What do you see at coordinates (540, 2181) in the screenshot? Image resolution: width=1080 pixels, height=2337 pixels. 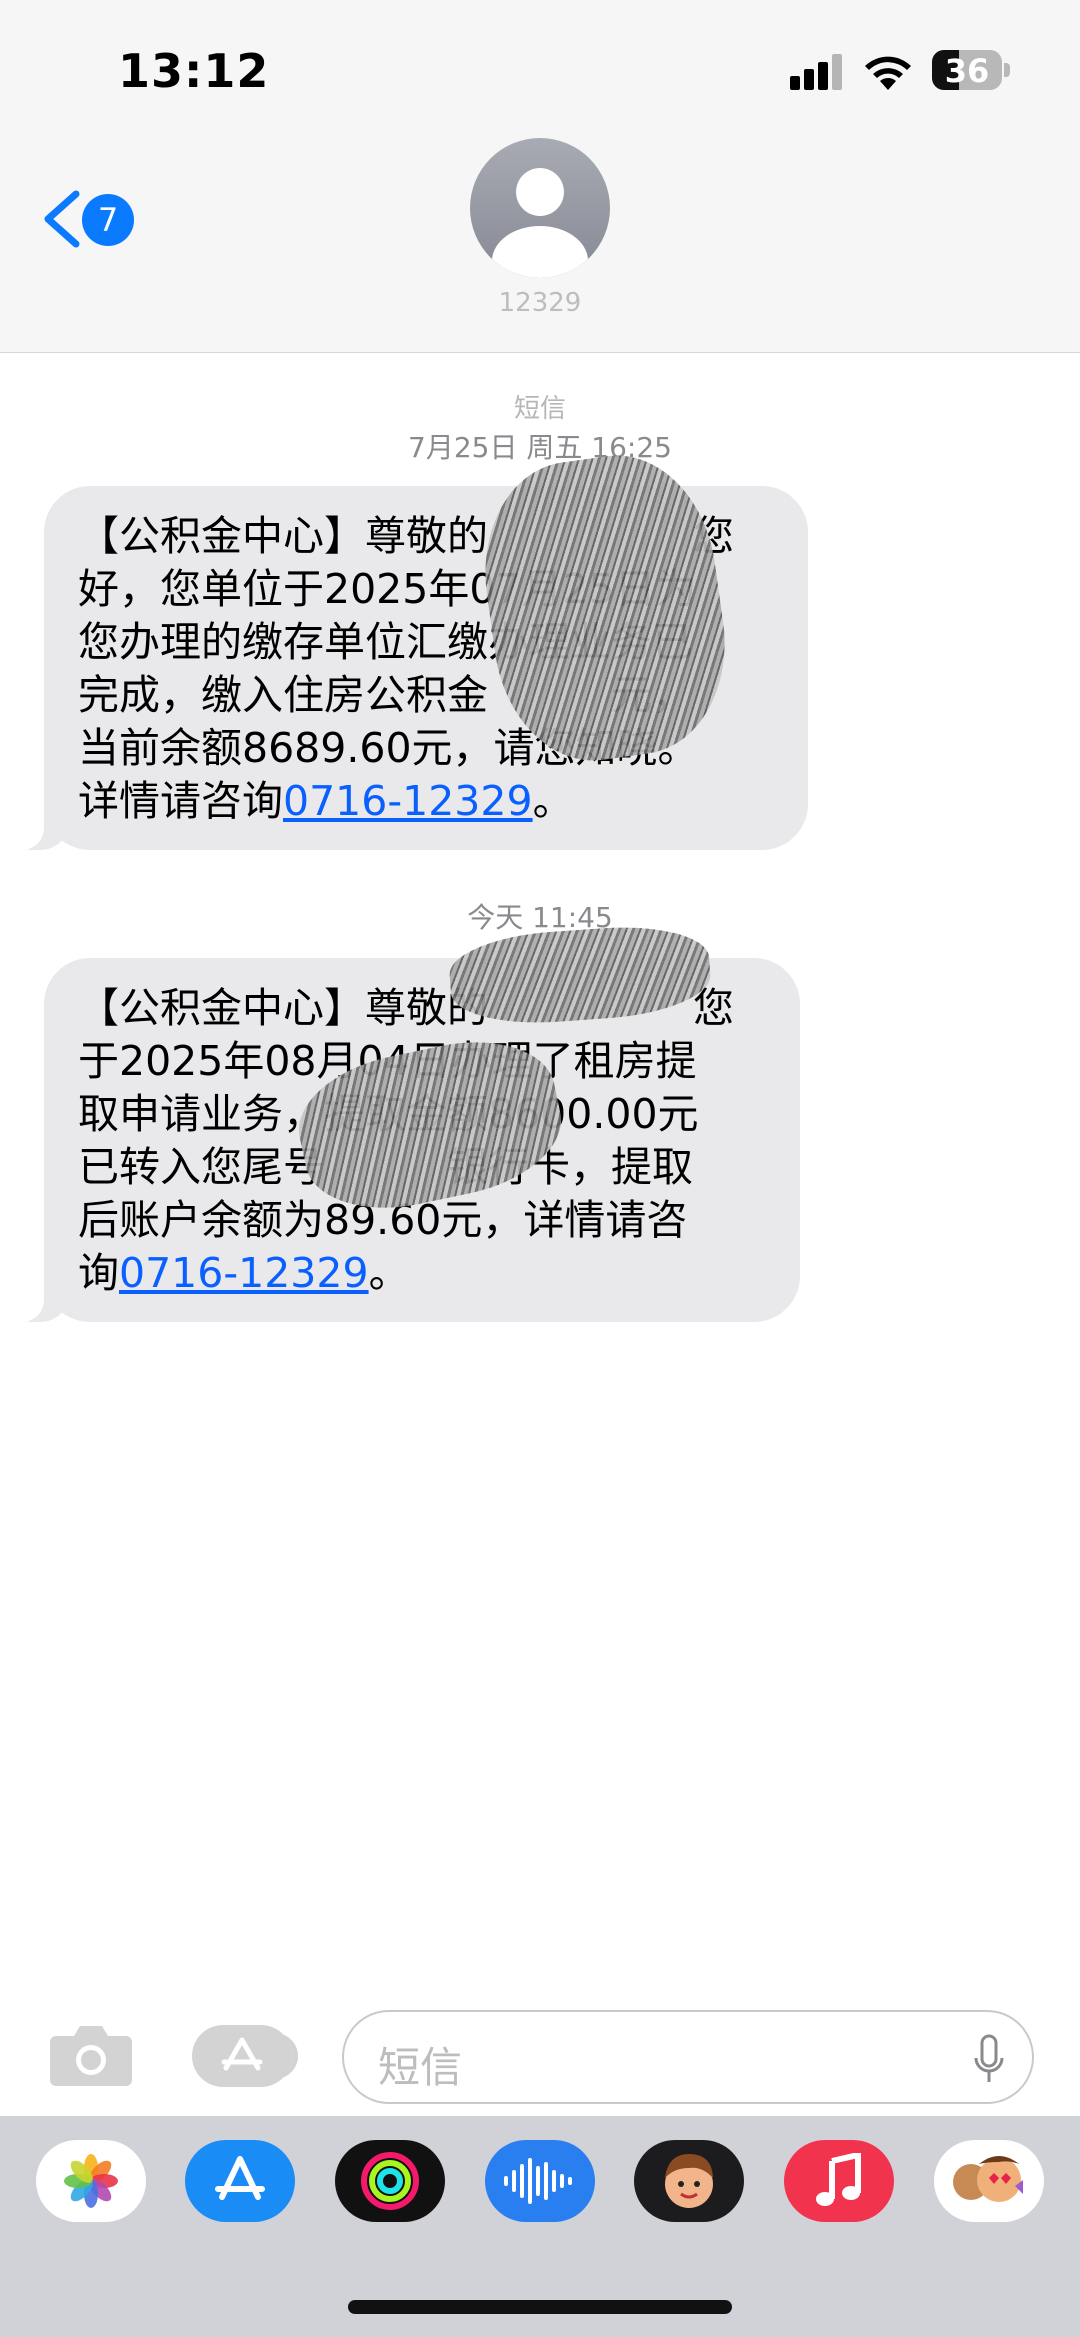 I see `voice-memos-icon` at bounding box center [540, 2181].